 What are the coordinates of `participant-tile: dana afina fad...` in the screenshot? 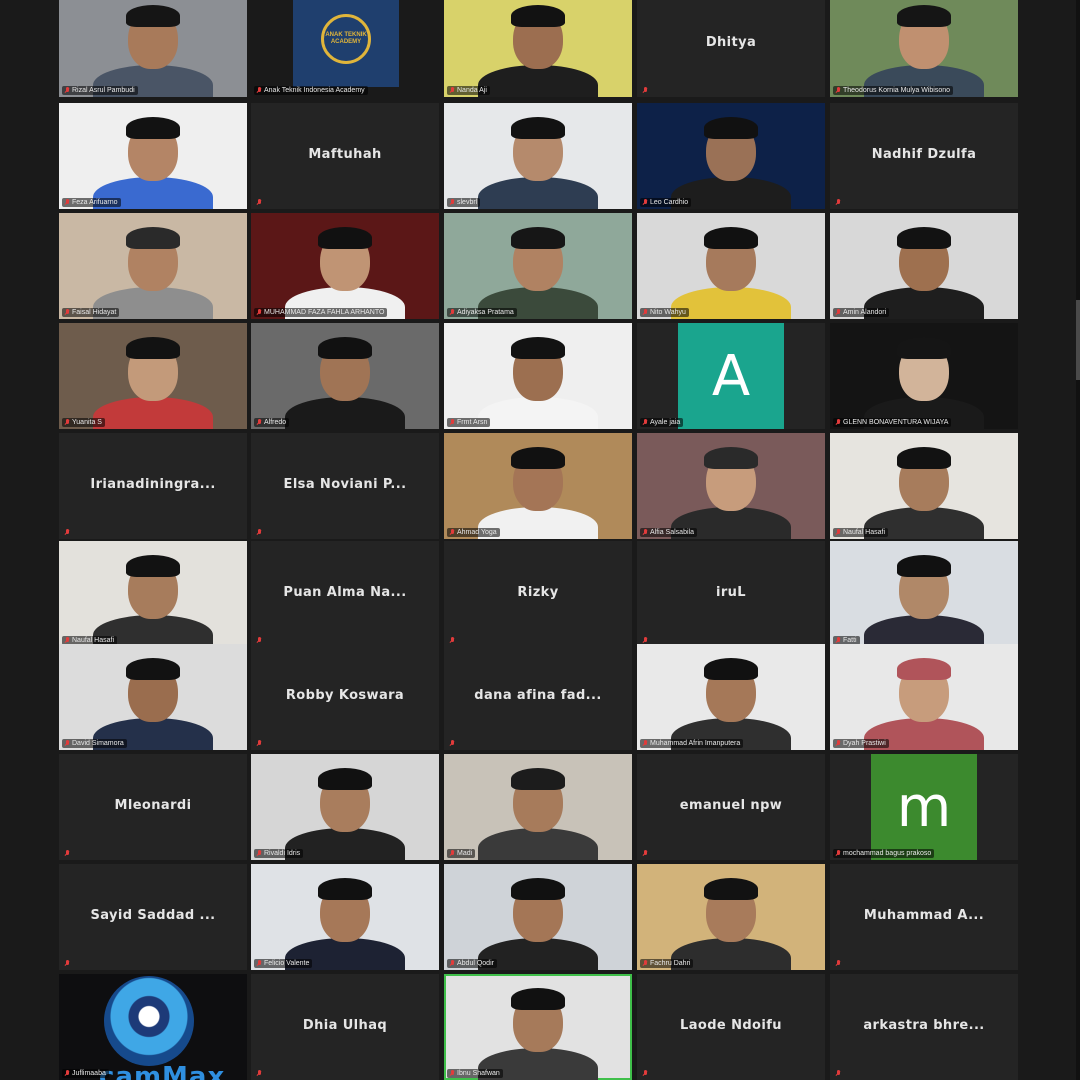 It's located at (538, 697).